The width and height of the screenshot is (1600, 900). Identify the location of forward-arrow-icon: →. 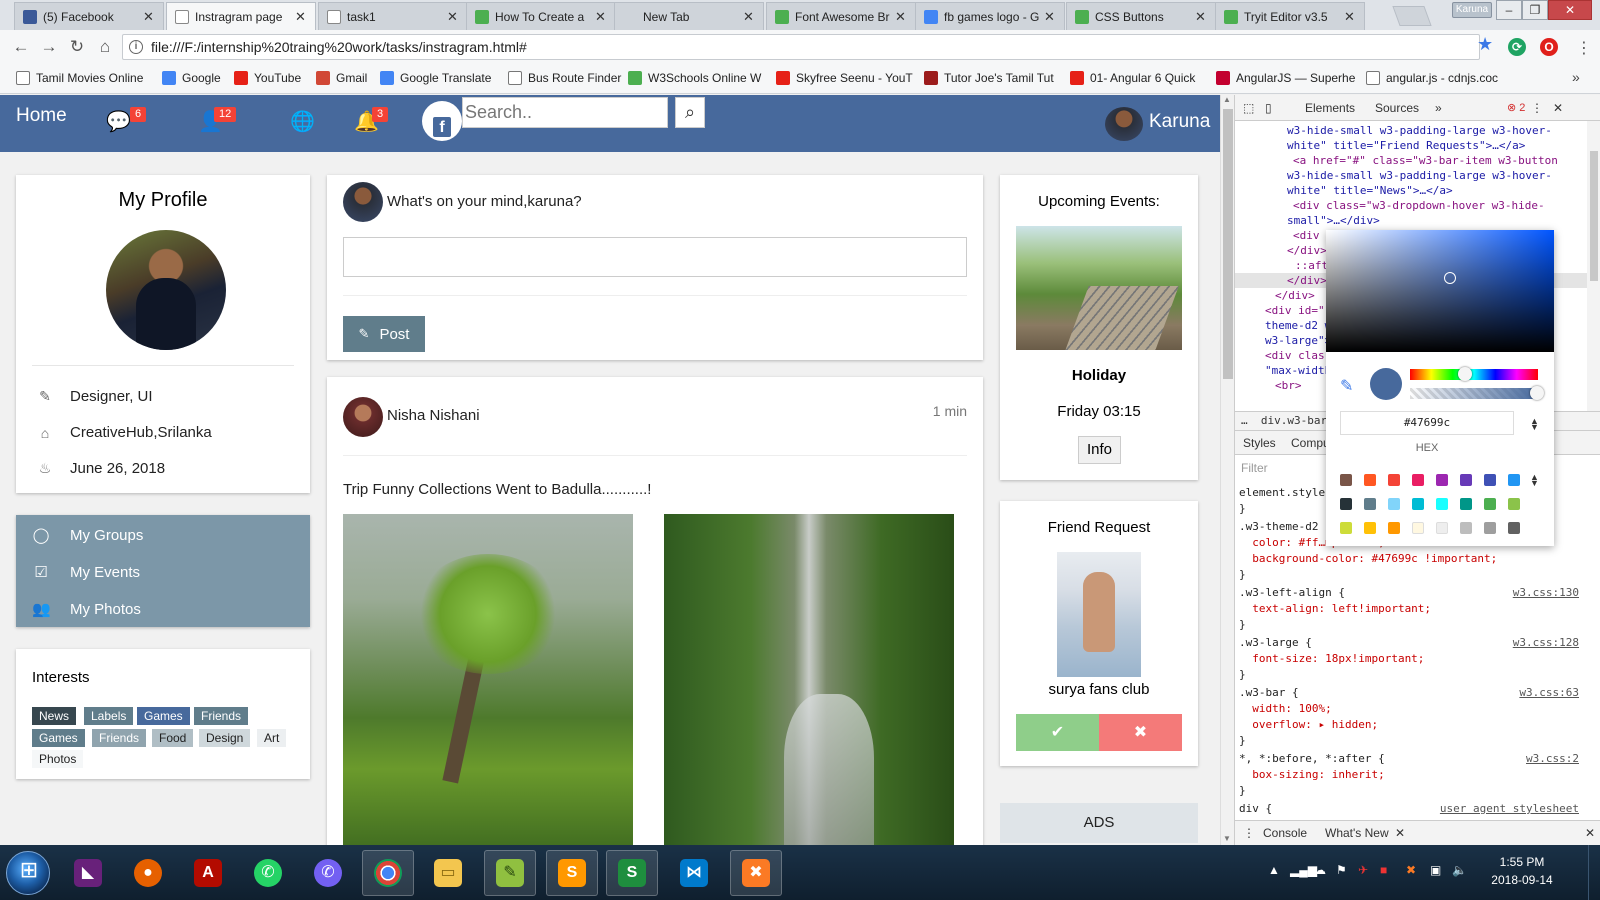
(49, 47).